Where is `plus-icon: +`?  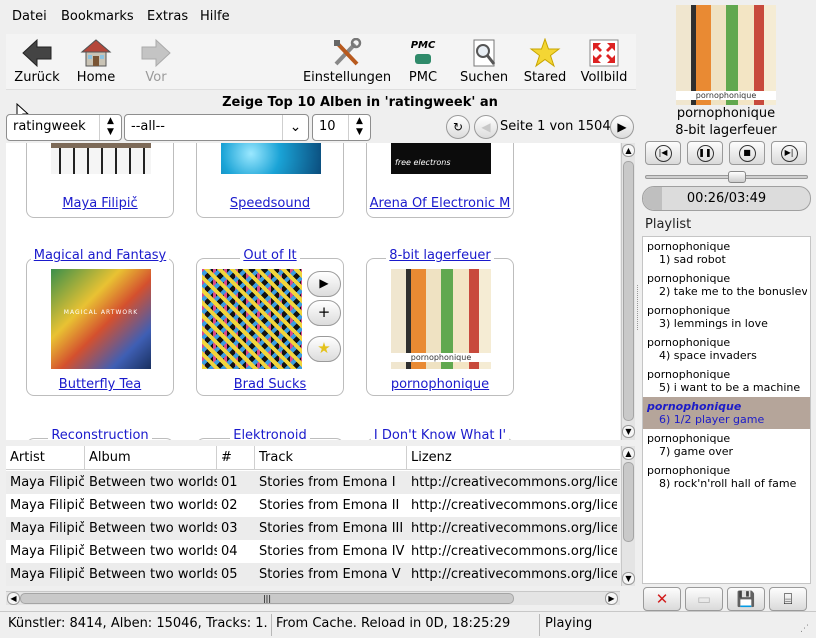
plus-icon: + is located at coordinates (324, 312).